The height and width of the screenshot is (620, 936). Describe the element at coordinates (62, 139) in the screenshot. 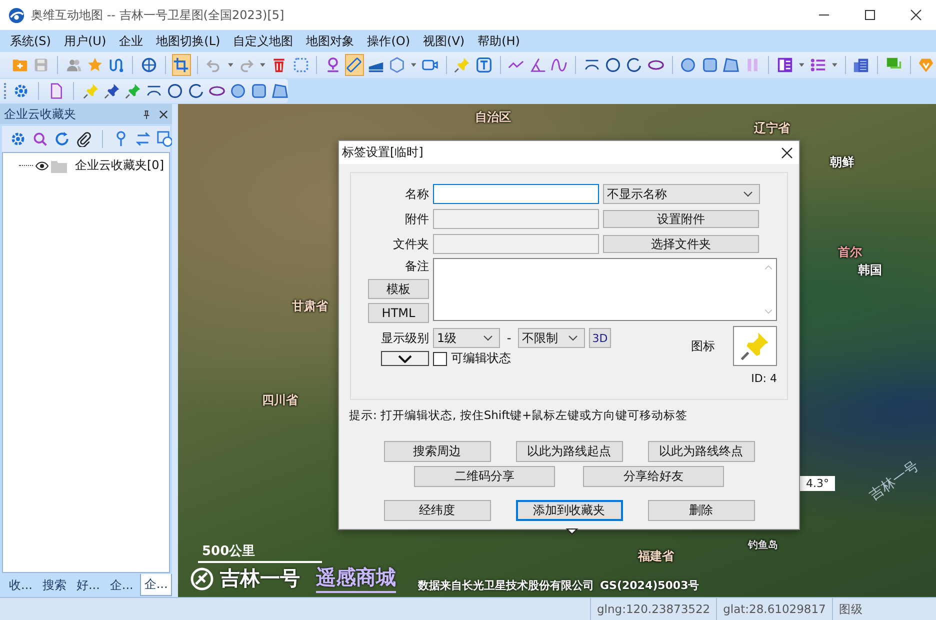

I see `refresh-icon` at that location.